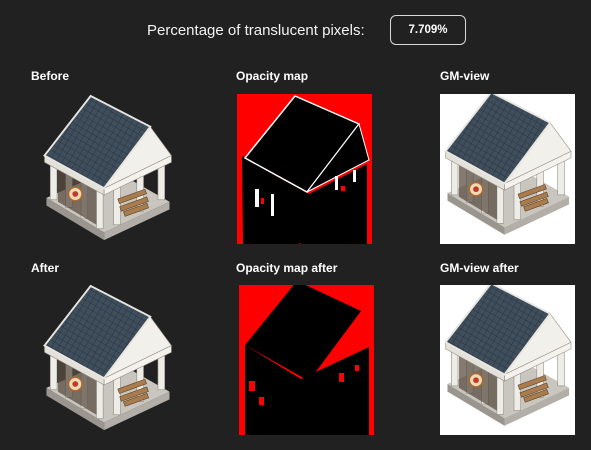 This screenshot has height=450, width=591. Describe the element at coordinates (507, 169) in the screenshot. I see `gm-view-image` at that location.